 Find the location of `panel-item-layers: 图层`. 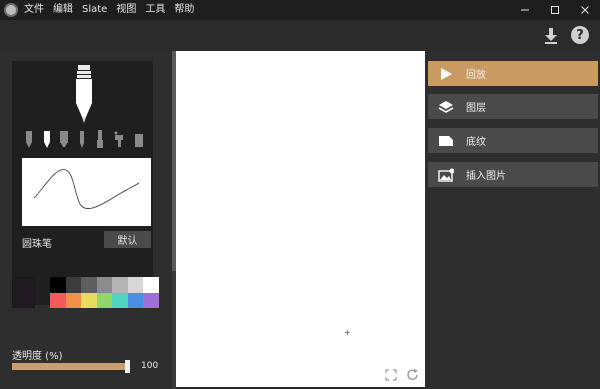

panel-item-layers: 图层 is located at coordinates (513, 106).